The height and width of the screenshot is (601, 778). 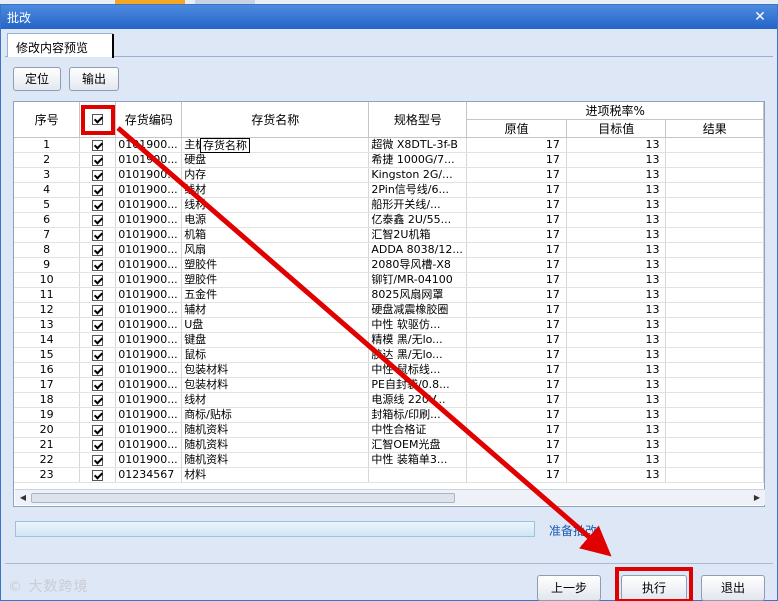 I want to click on header-seq: 序号, so click(x=47, y=120).